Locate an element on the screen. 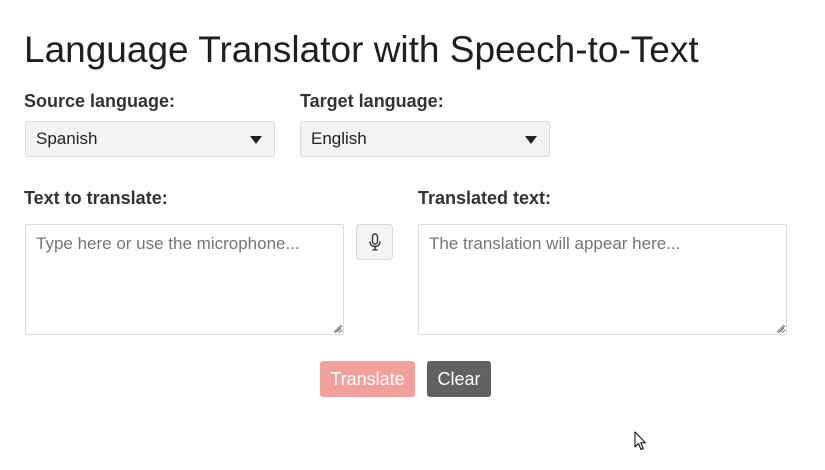  text-to-translate-label: Text to translate: is located at coordinates (96, 198).